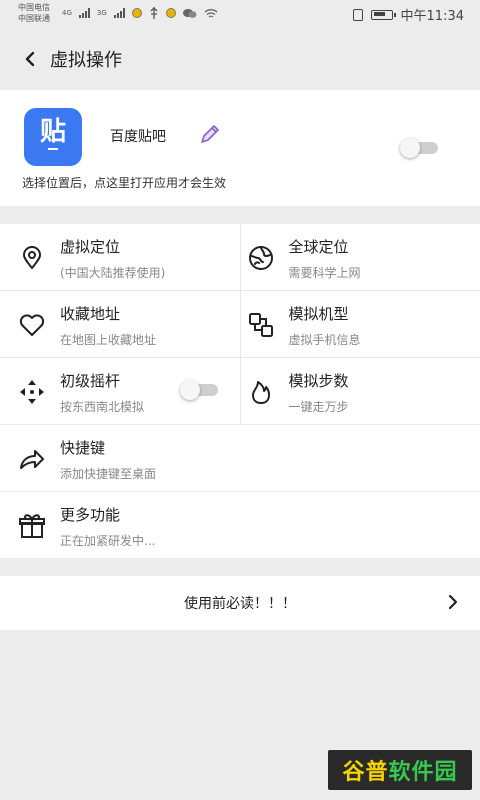  What do you see at coordinates (102, 407) in the screenshot?
I see `feature-subtitle: 按东西南北模拟` at bounding box center [102, 407].